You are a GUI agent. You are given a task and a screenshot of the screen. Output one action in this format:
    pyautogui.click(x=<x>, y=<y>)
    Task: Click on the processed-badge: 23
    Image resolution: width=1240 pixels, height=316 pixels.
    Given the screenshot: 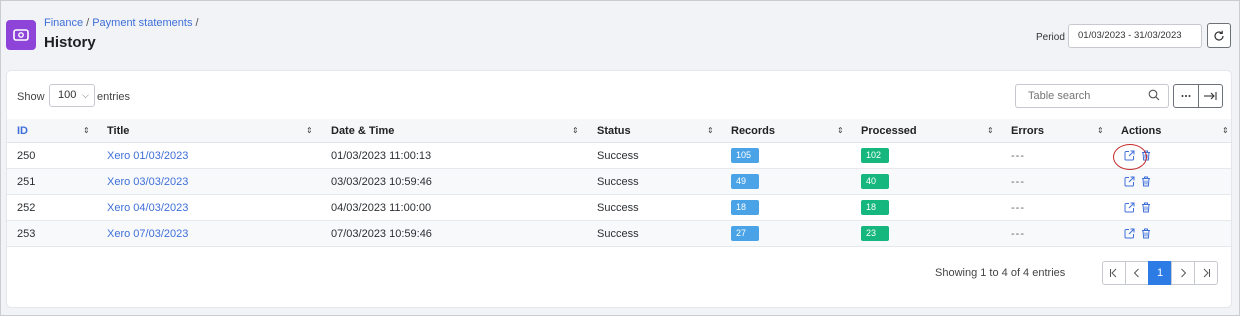 What is the action you would take?
    pyautogui.click(x=875, y=233)
    